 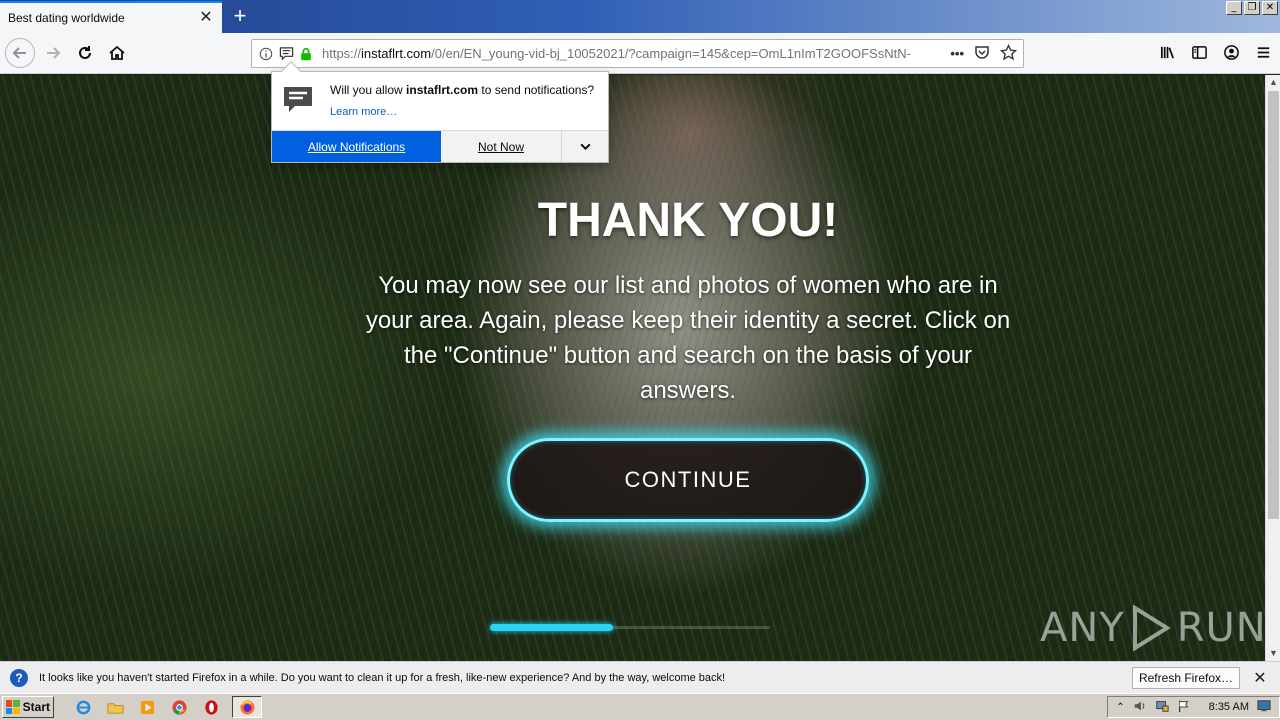 I want to click on firefox-taskbar-button, so click(x=247, y=707).